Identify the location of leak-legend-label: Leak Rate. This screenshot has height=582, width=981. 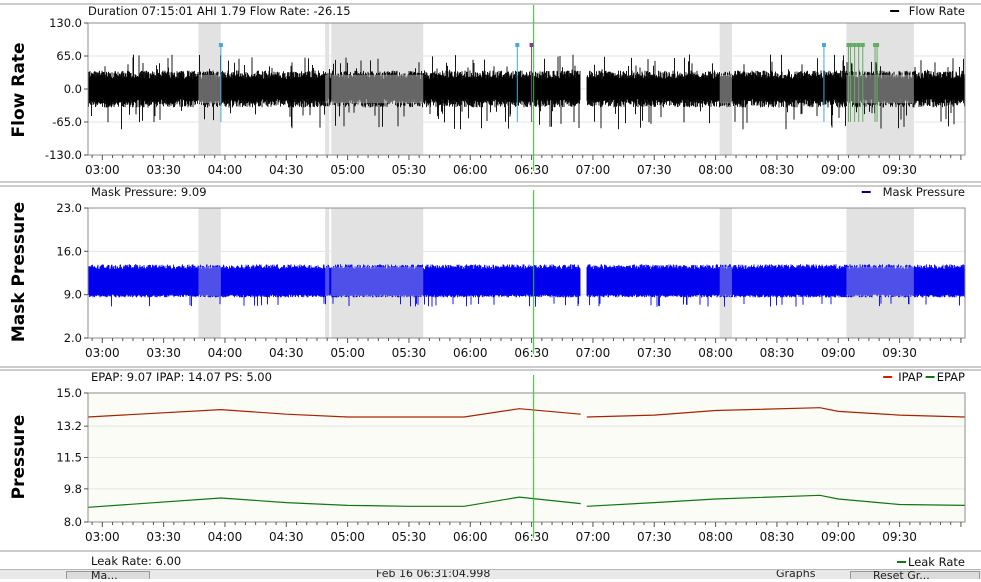
(936, 562).